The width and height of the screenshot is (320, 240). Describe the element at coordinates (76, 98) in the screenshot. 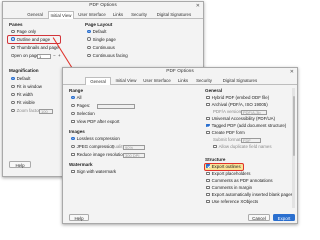

I see `range-all: All` at that location.